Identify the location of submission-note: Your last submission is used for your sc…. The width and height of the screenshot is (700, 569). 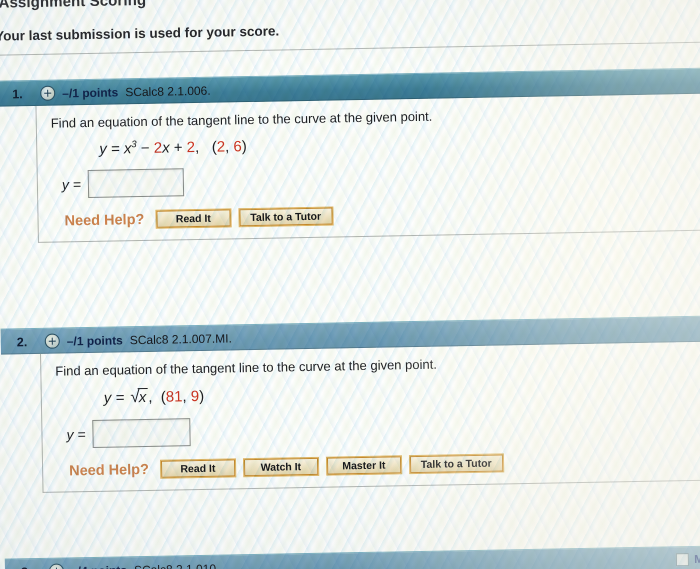
(140, 33).